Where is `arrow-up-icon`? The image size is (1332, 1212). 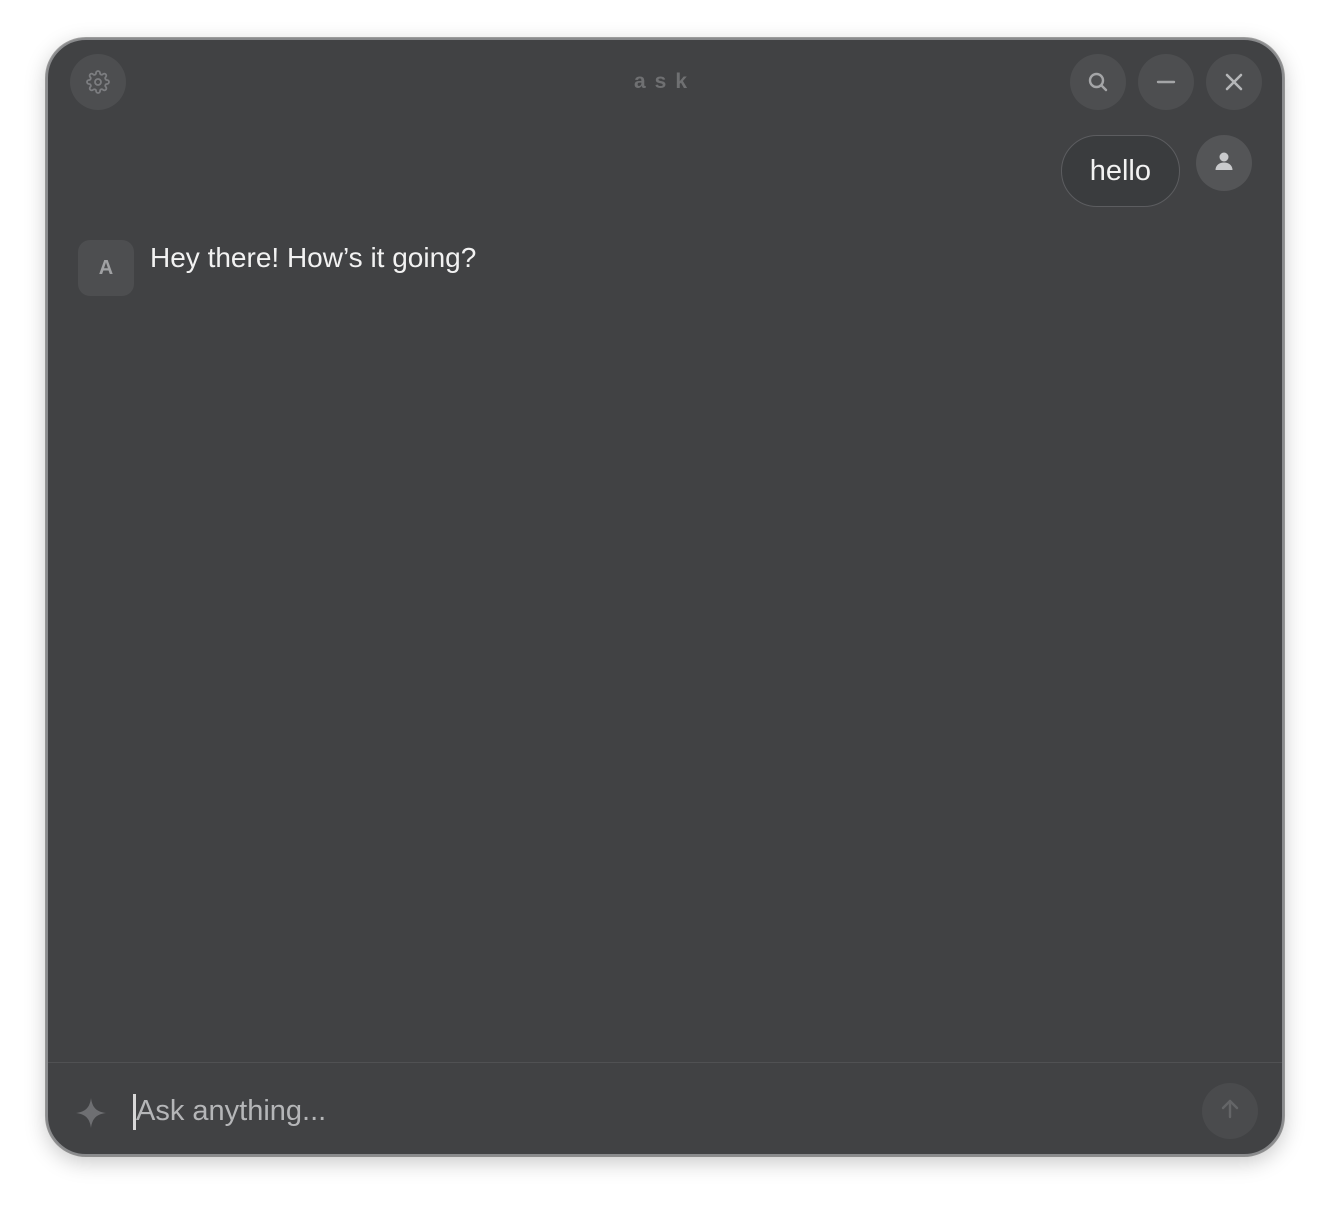 arrow-up-icon is located at coordinates (1230, 1111).